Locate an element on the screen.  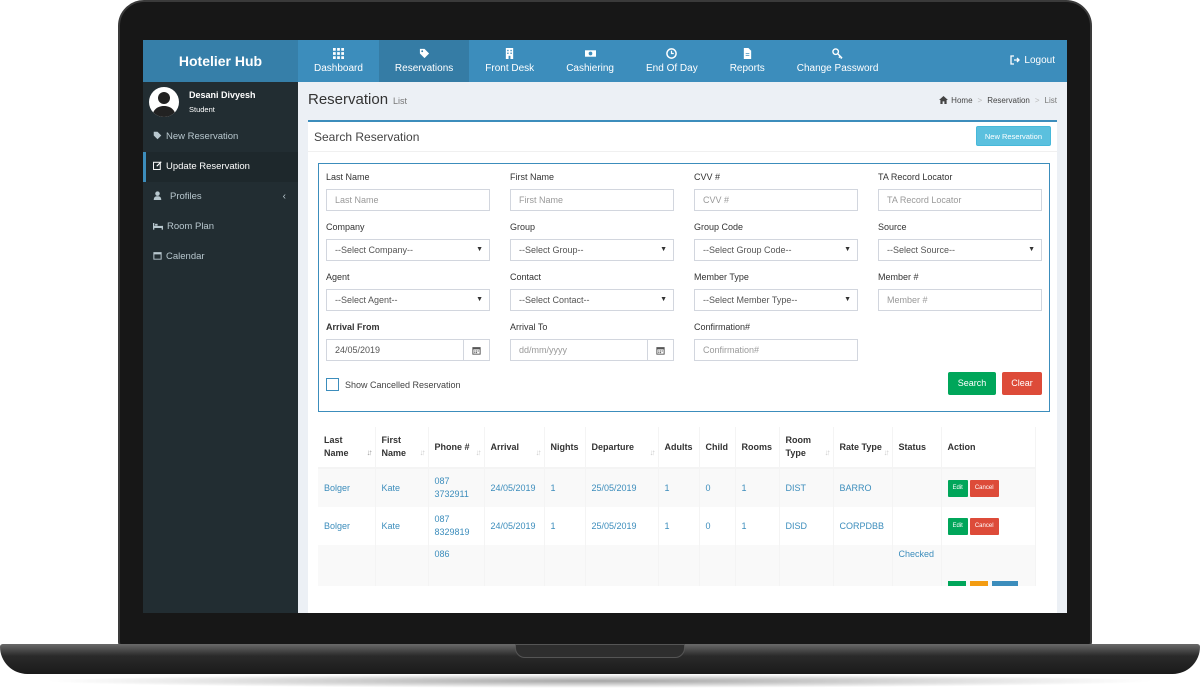
source-group: Source --Select Source-- ▼ is located at coordinates (960, 241).